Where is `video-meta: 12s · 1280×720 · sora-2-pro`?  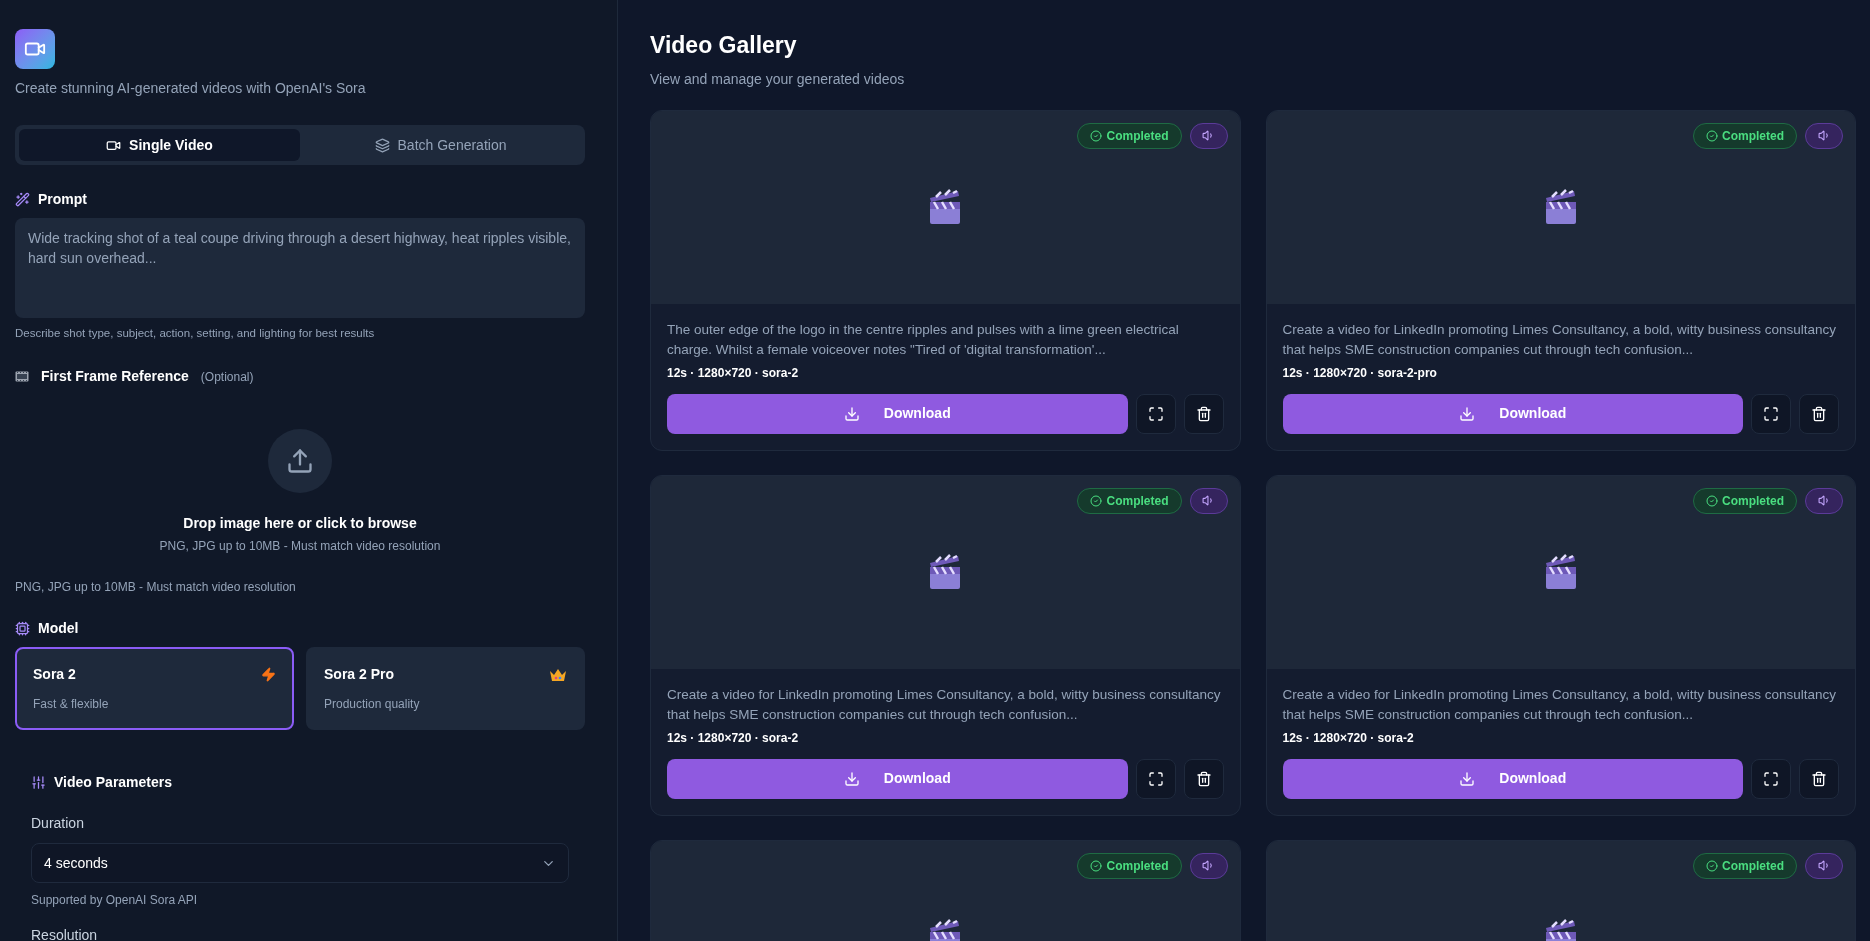 video-meta: 12s · 1280×720 · sora-2-pro is located at coordinates (1360, 373).